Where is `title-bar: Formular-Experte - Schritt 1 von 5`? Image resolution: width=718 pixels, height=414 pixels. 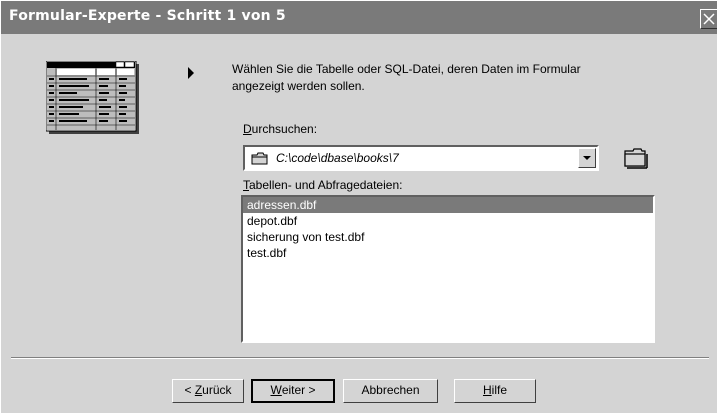
title-bar: Formular-Experte - Schritt 1 von 5 is located at coordinates (359, 17).